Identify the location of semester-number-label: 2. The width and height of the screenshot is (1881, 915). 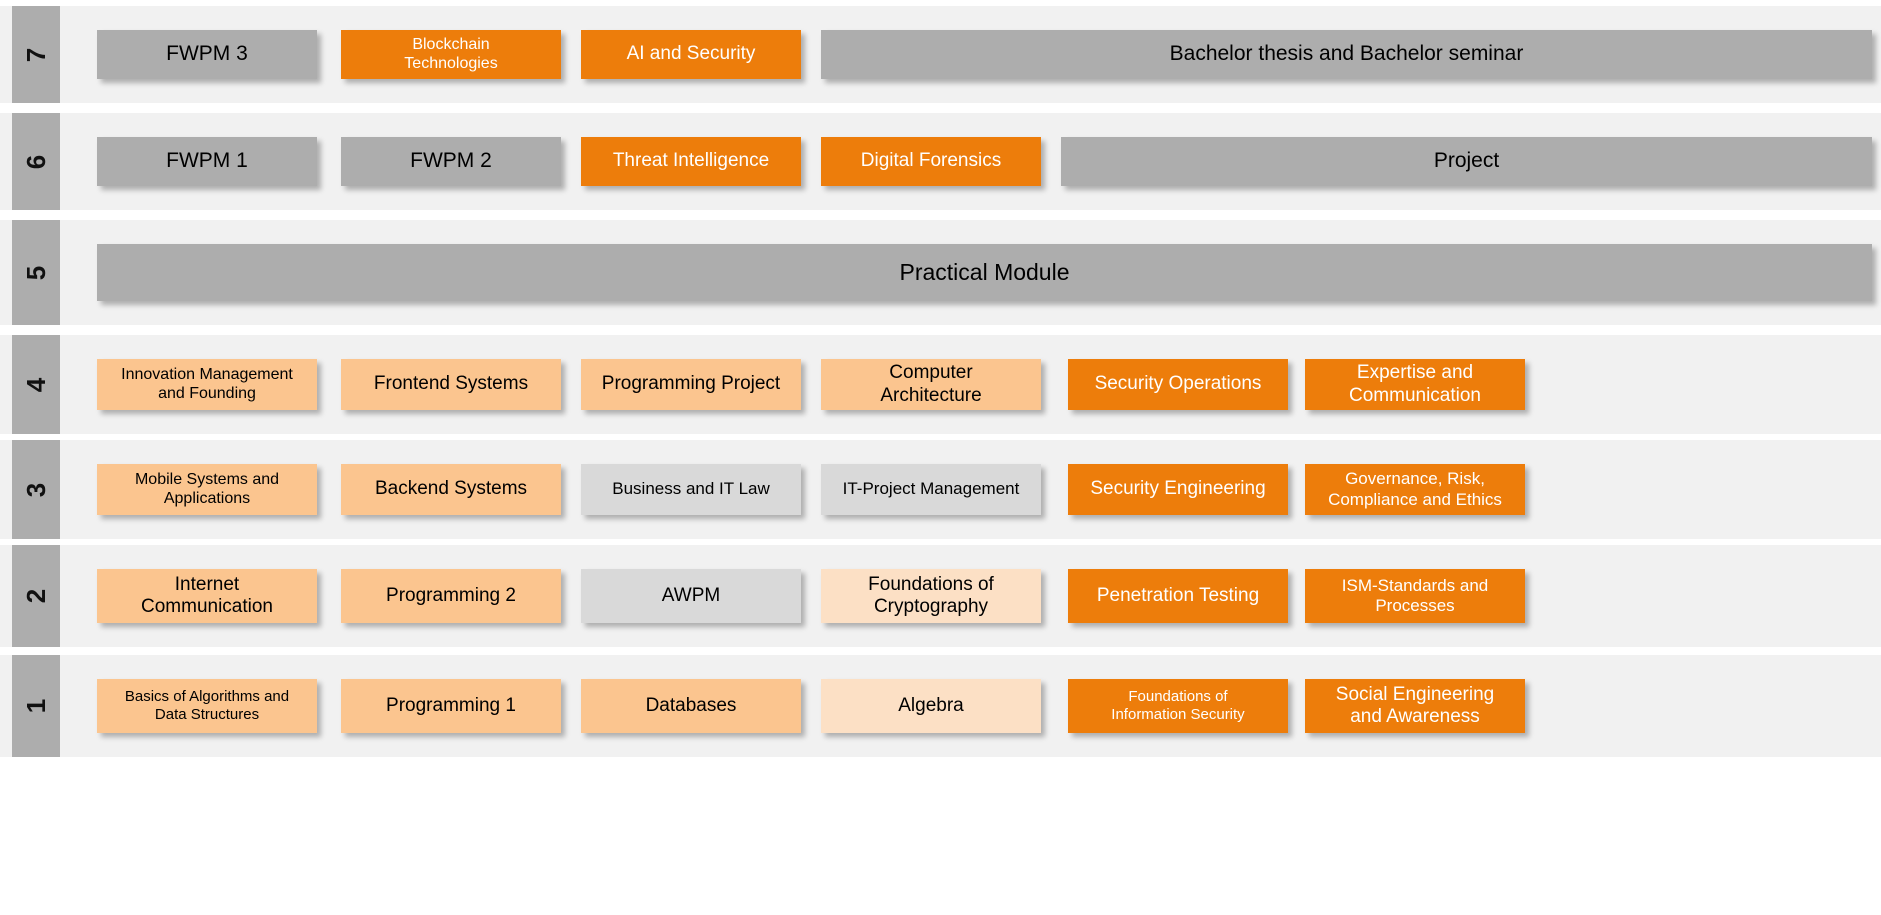
(36, 596).